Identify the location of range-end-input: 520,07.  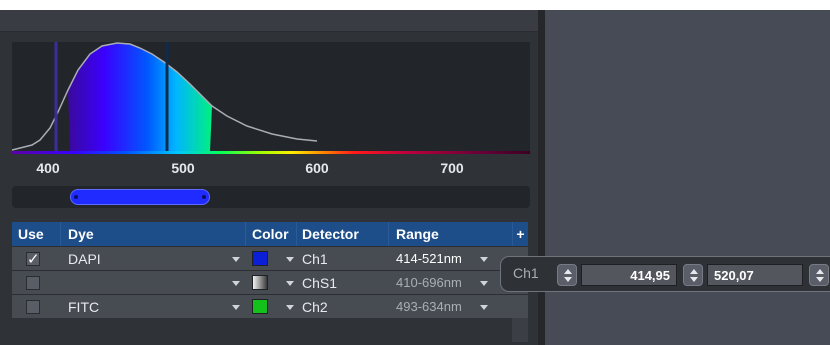
(755, 275).